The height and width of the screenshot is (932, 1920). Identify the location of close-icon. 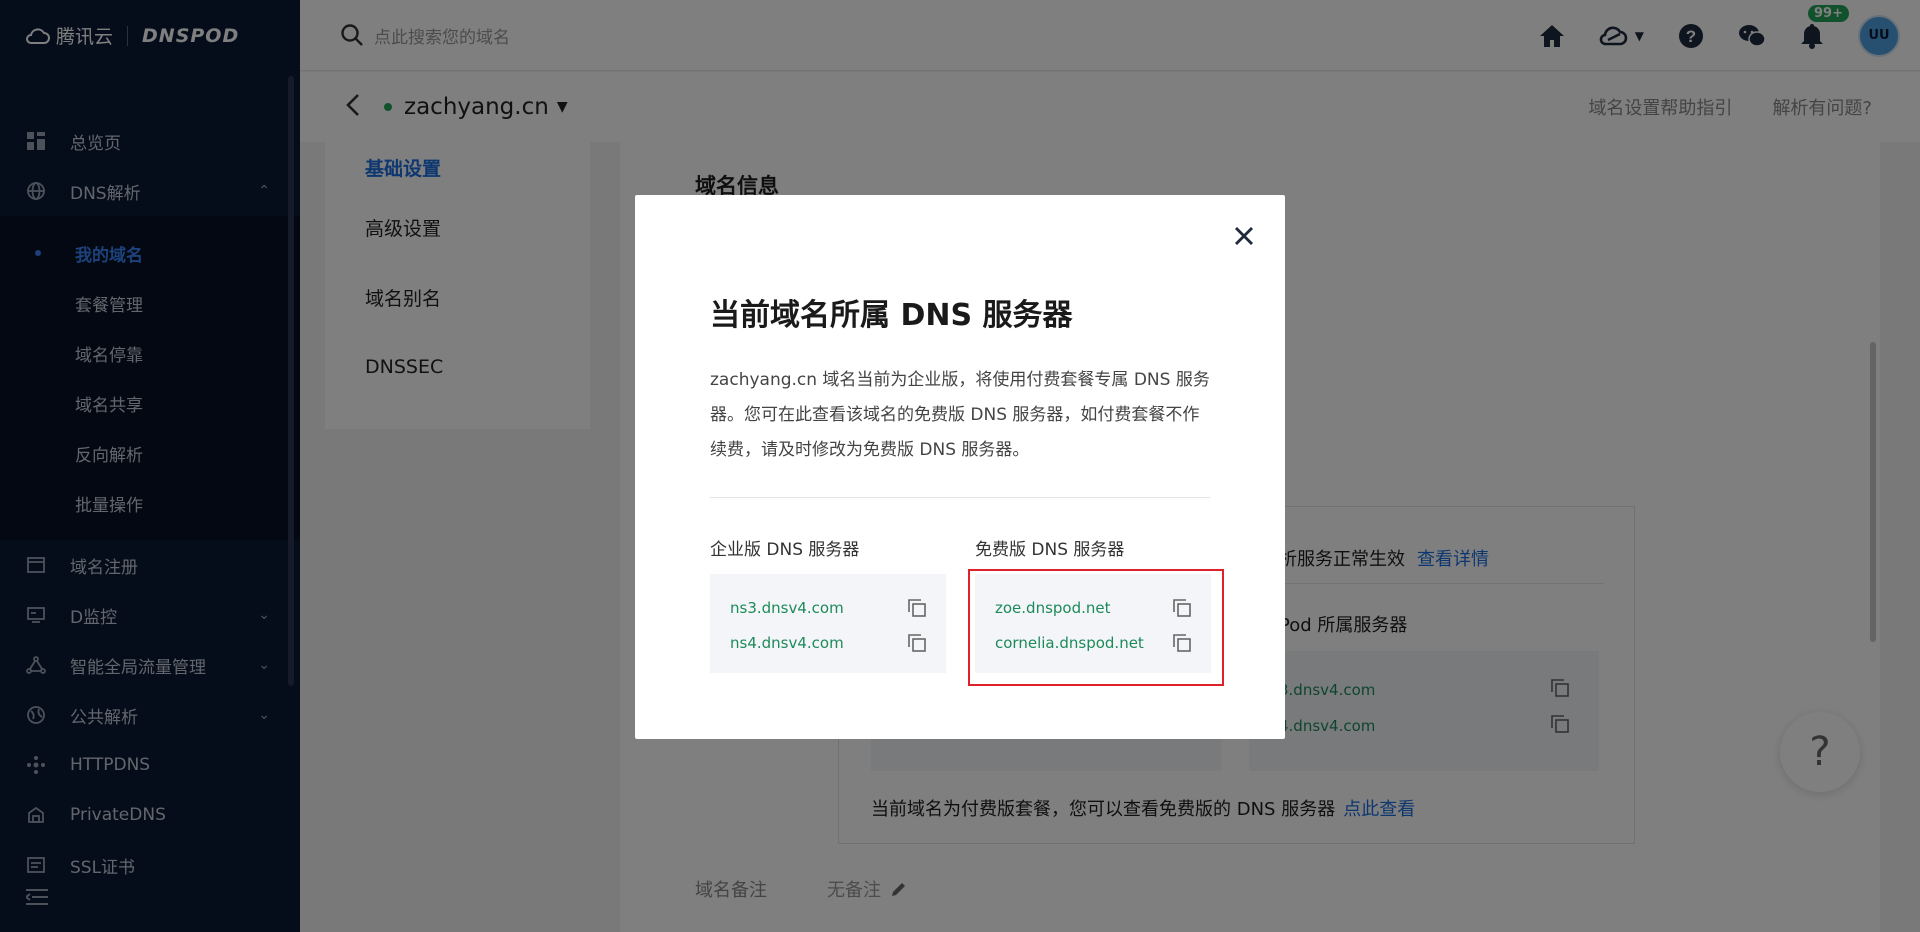
(1244, 236).